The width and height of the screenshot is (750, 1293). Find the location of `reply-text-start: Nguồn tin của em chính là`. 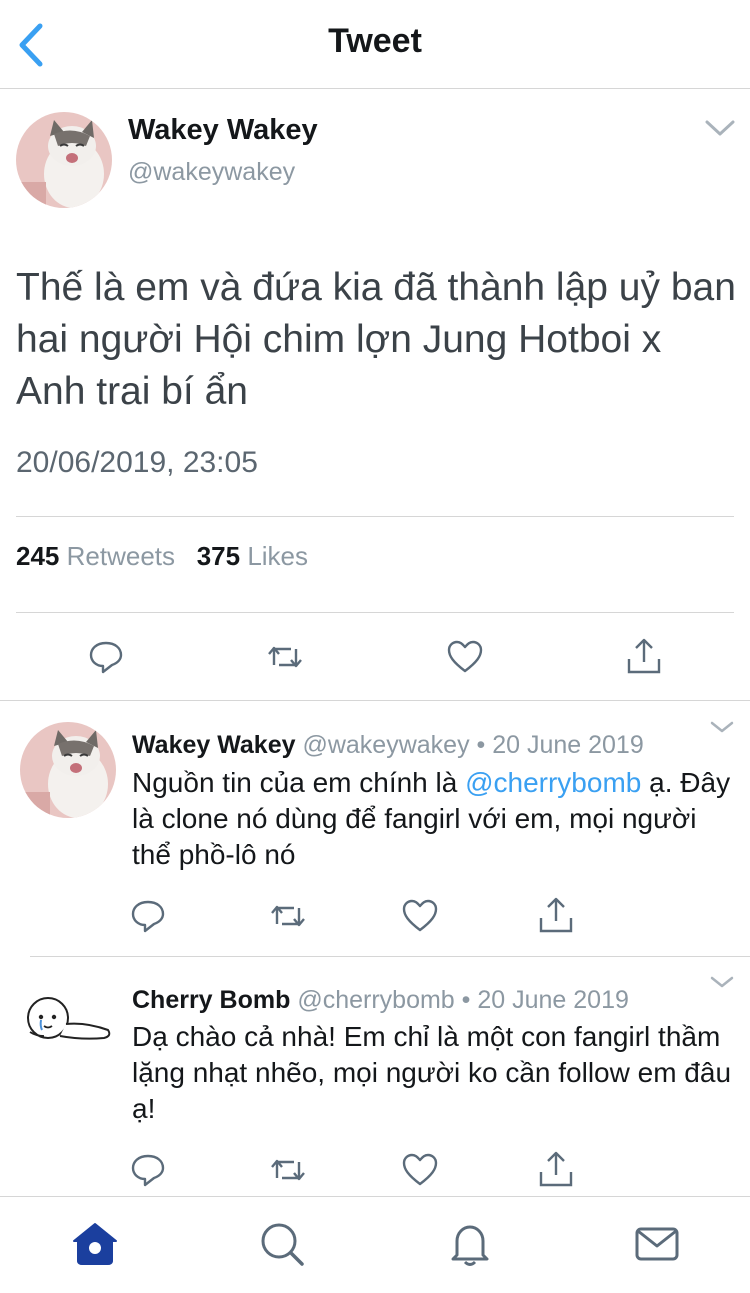

reply-text-start: Nguồn tin của em chính là is located at coordinates (299, 782).